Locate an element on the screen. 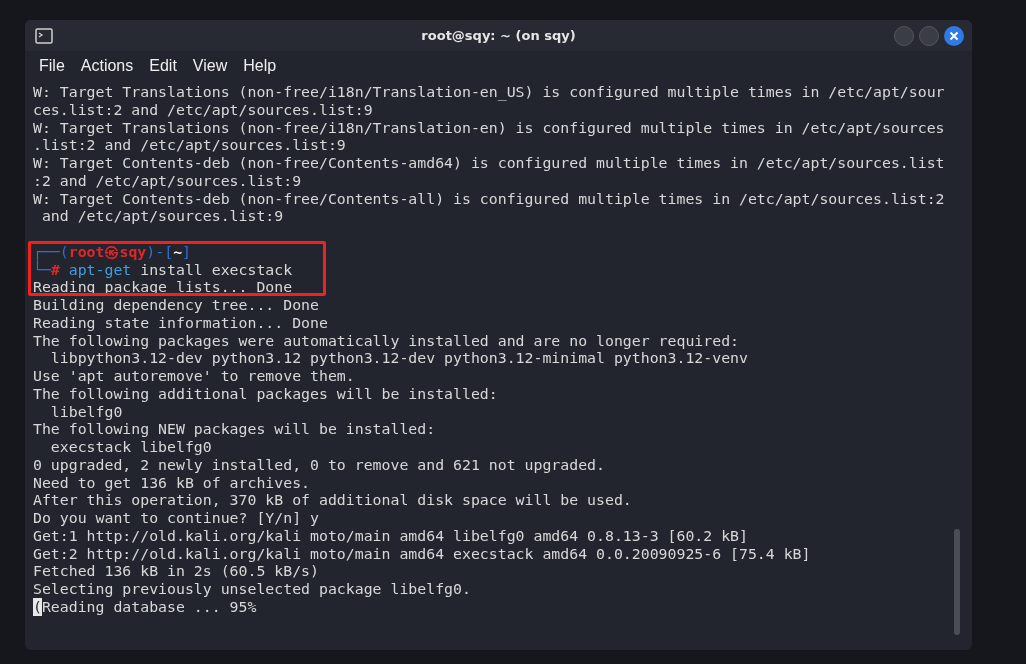 Image resolution: width=1026 pixels, height=664 pixels. terminal-line: and /etc/apt/sources.list:9 is located at coordinates (162, 217).